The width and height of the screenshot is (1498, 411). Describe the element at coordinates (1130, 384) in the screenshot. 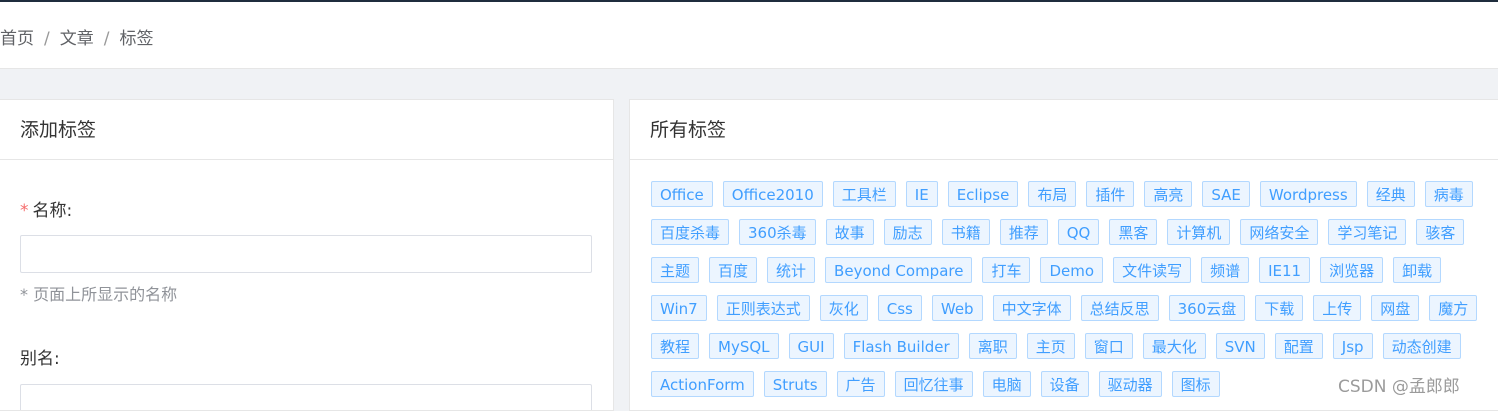

I see `tag-chip: 驱动器` at that location.